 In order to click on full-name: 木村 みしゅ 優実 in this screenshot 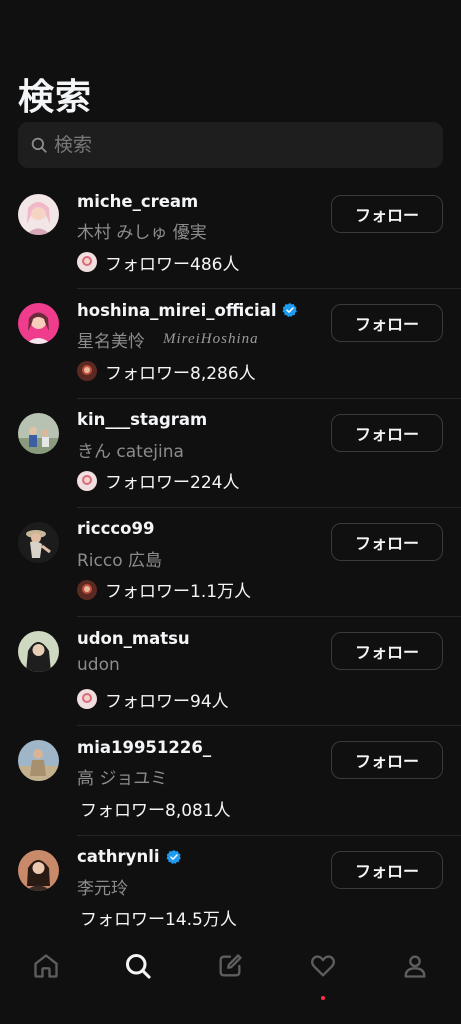, I will do `click(142, 233)`.